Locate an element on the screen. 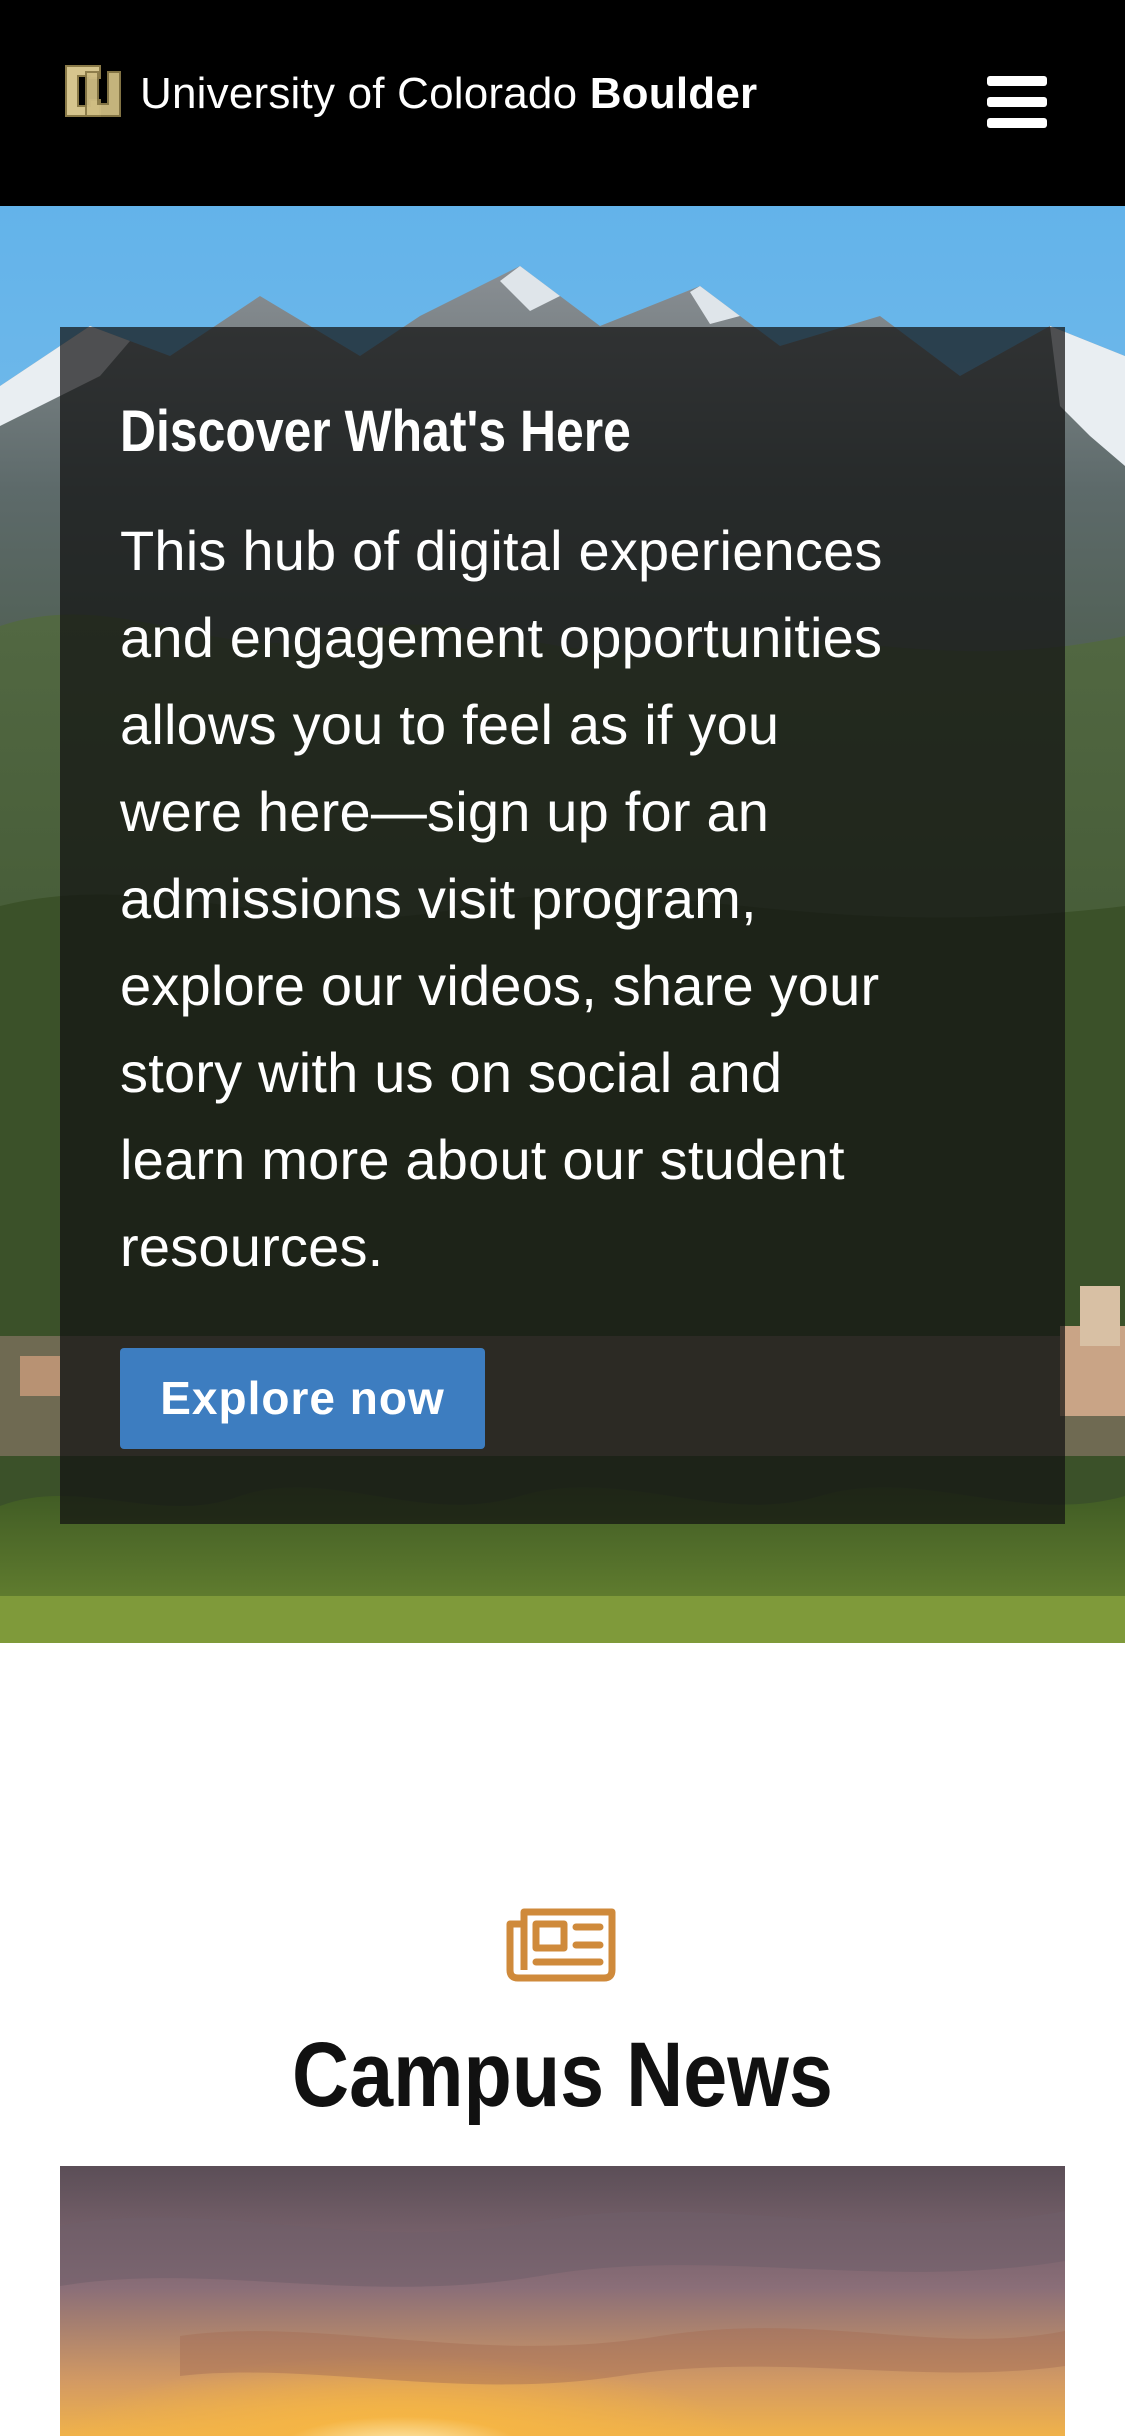 This screenshot has width=1125, height=2436. hero-body-line: resources. is located at coordinates (252, 1246).